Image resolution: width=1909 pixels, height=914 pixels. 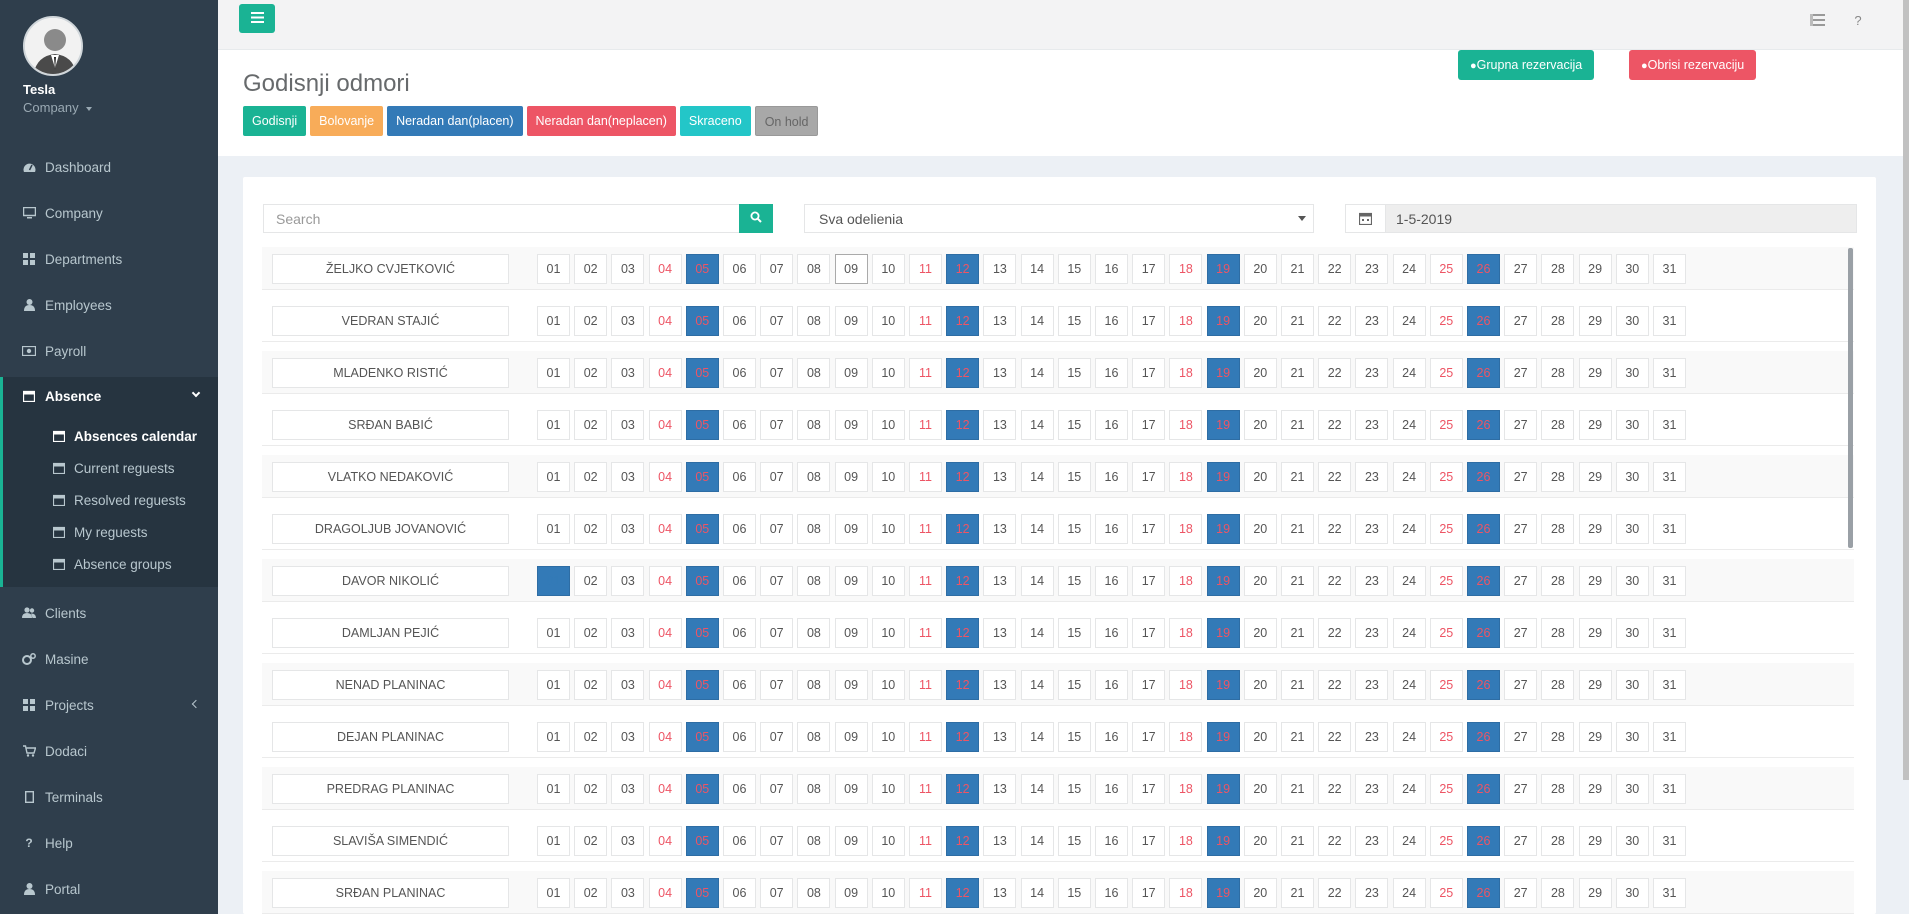 I want to click on sidebar-item-absence: Absence, so click(x=109, y=396).